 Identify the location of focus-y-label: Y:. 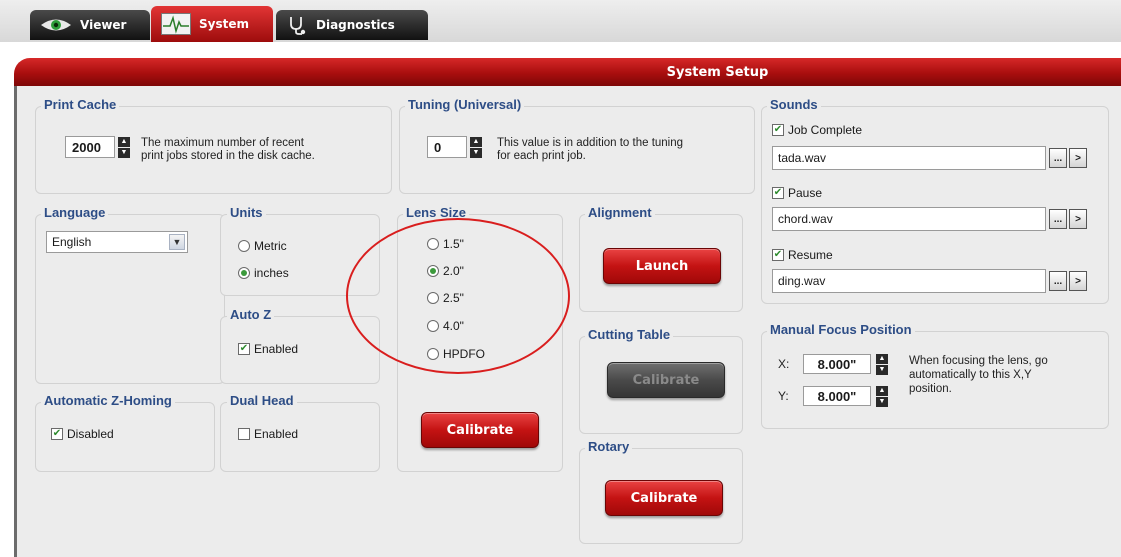
(783, 396).